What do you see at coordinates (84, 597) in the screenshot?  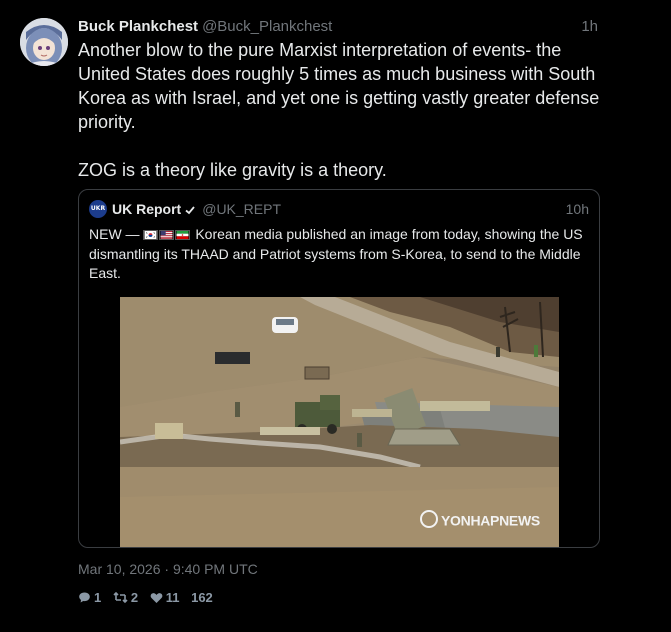 I see `comment-icon` at bounding box center [84, 597].